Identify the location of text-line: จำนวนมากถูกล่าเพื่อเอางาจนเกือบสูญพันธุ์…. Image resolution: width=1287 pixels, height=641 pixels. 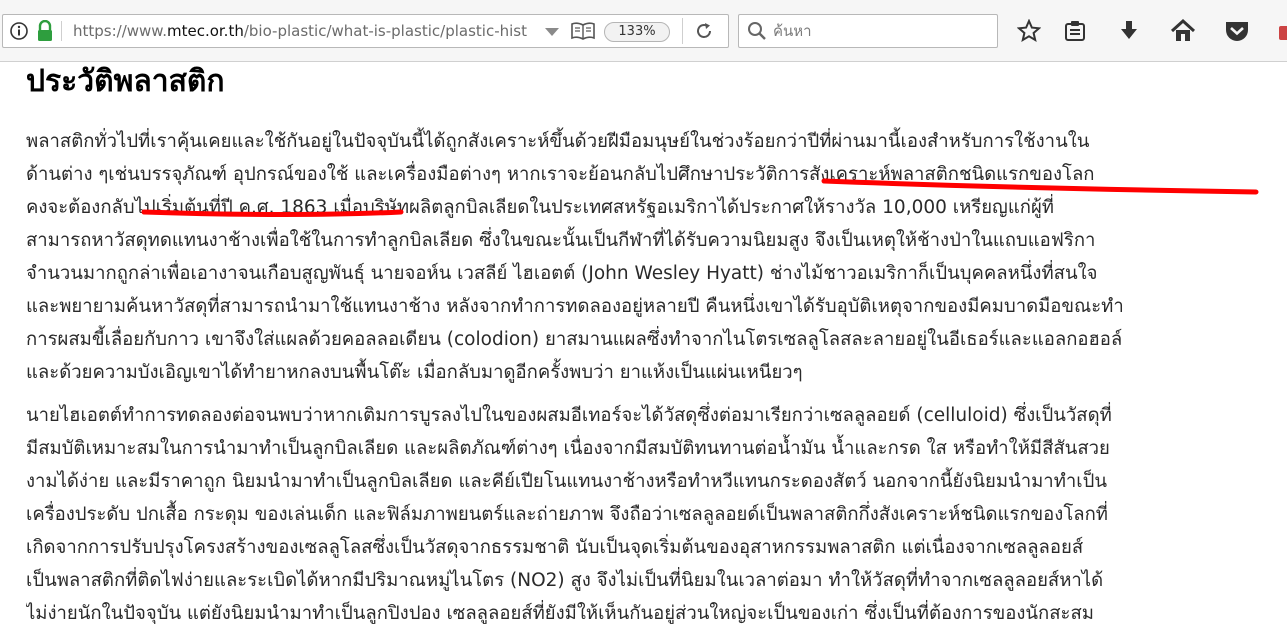
(562, 273).